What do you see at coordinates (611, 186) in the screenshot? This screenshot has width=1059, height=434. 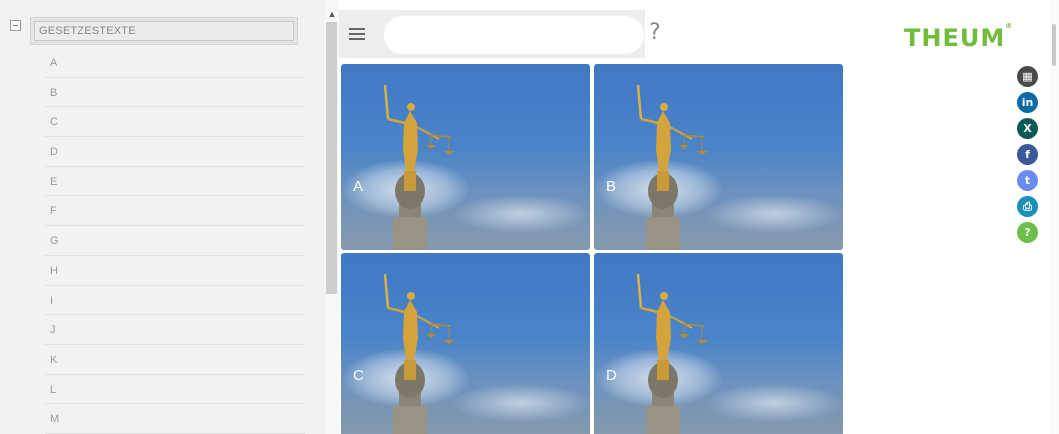 I see `tile-label: B` at bounding box center [611, 186].